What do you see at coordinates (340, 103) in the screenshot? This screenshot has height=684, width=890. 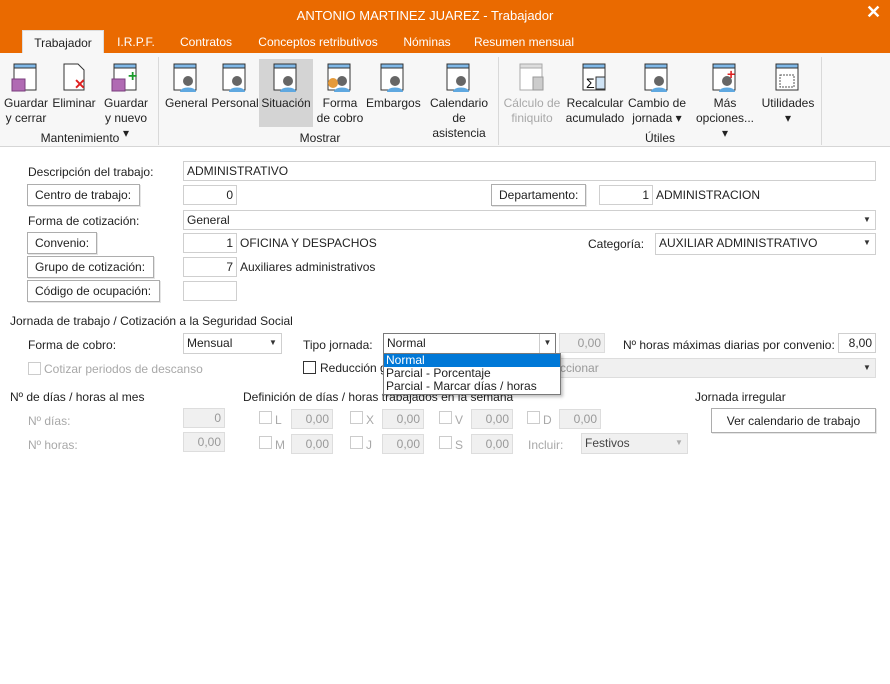 I see `ribbon-button-label: Forma` at bounding box center [340, 103].